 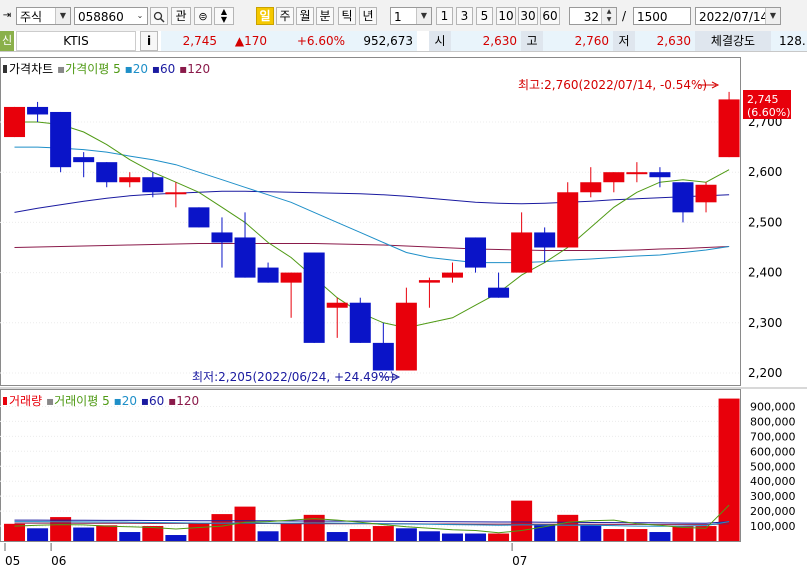 I want to click on info-button: i, so click(x=149, y=41).